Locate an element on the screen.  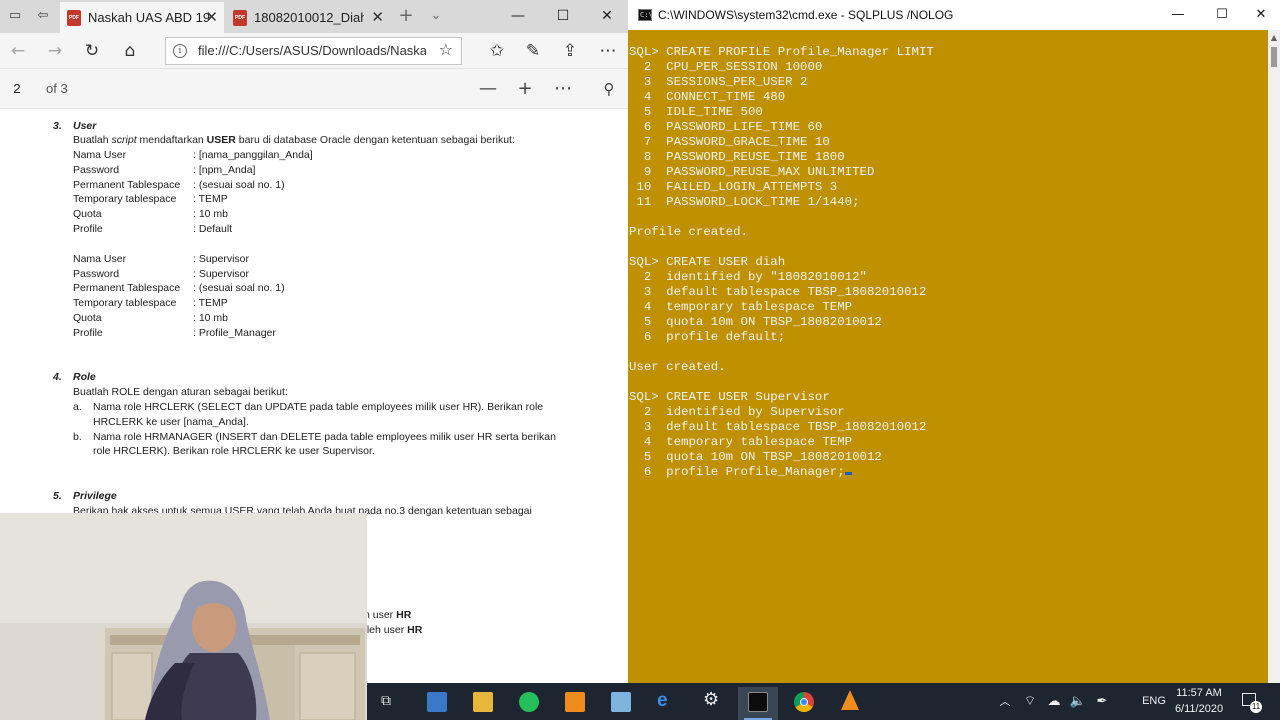
input-language: ENG is located at coordinates (1154, 701).